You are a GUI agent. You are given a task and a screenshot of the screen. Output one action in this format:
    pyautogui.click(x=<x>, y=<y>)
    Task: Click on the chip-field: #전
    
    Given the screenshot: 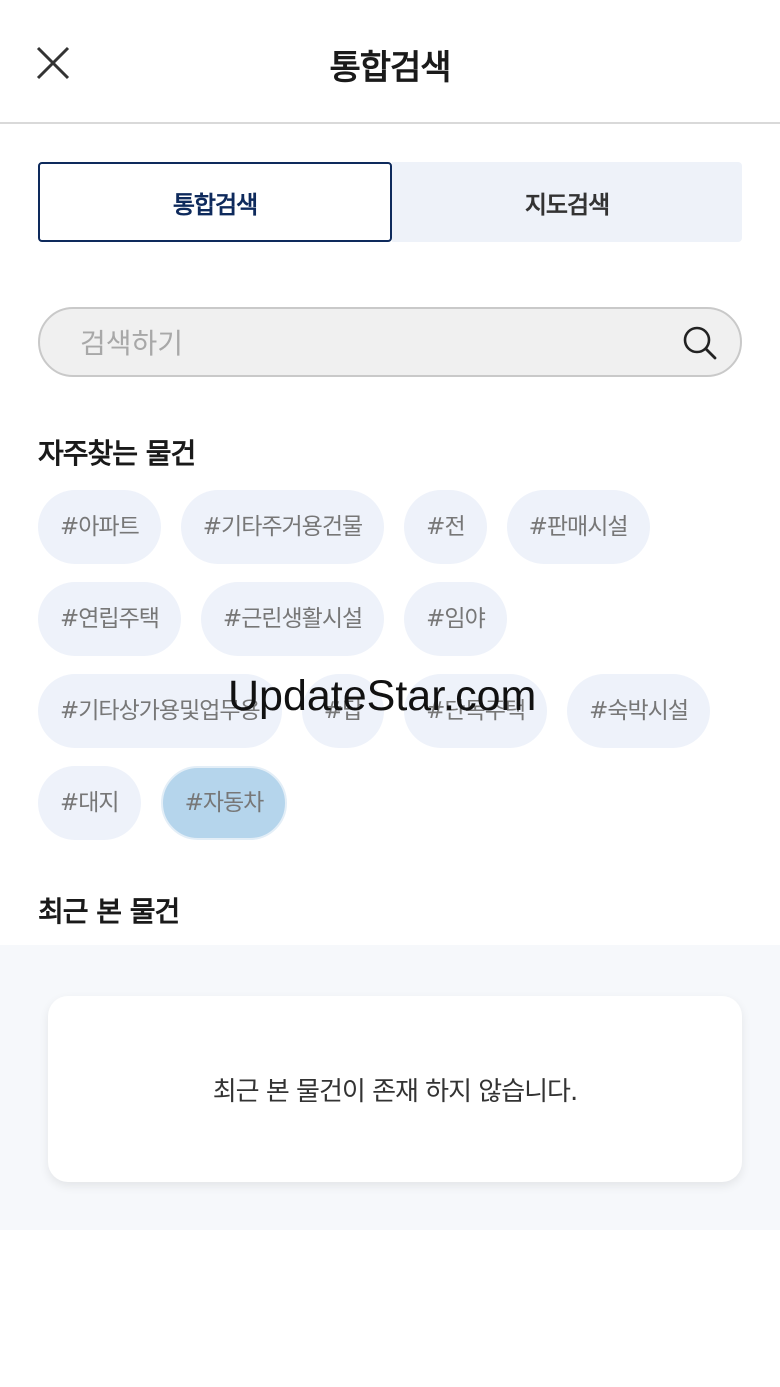 What is the action you would take?
    pyautogui.click(x=445, y=527)
    